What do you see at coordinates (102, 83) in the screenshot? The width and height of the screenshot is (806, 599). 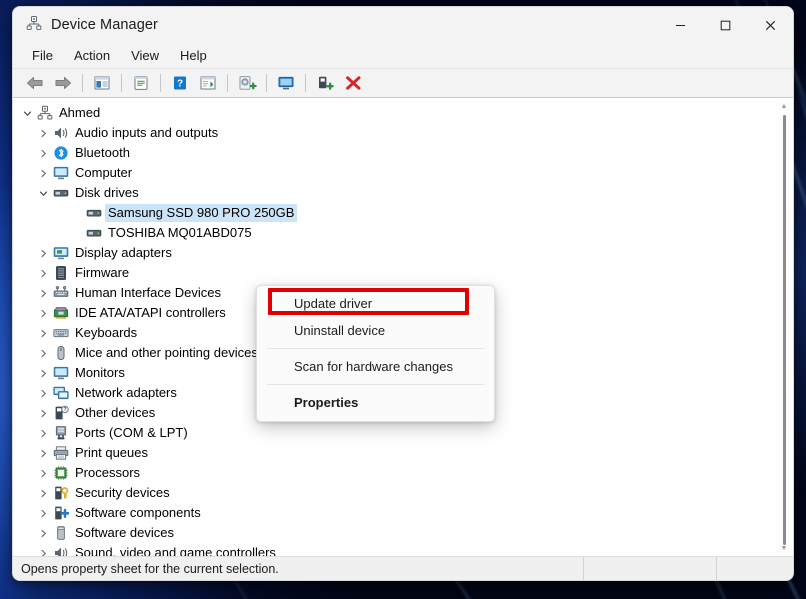 I see `show-hide-console-tree-icon` at bounding box center [102, 83].